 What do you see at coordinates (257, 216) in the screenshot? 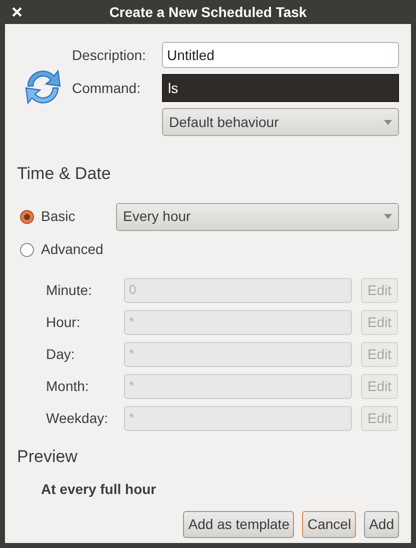
I see `frequency-dropdown: Every hour` at bounding box center [257, 216].